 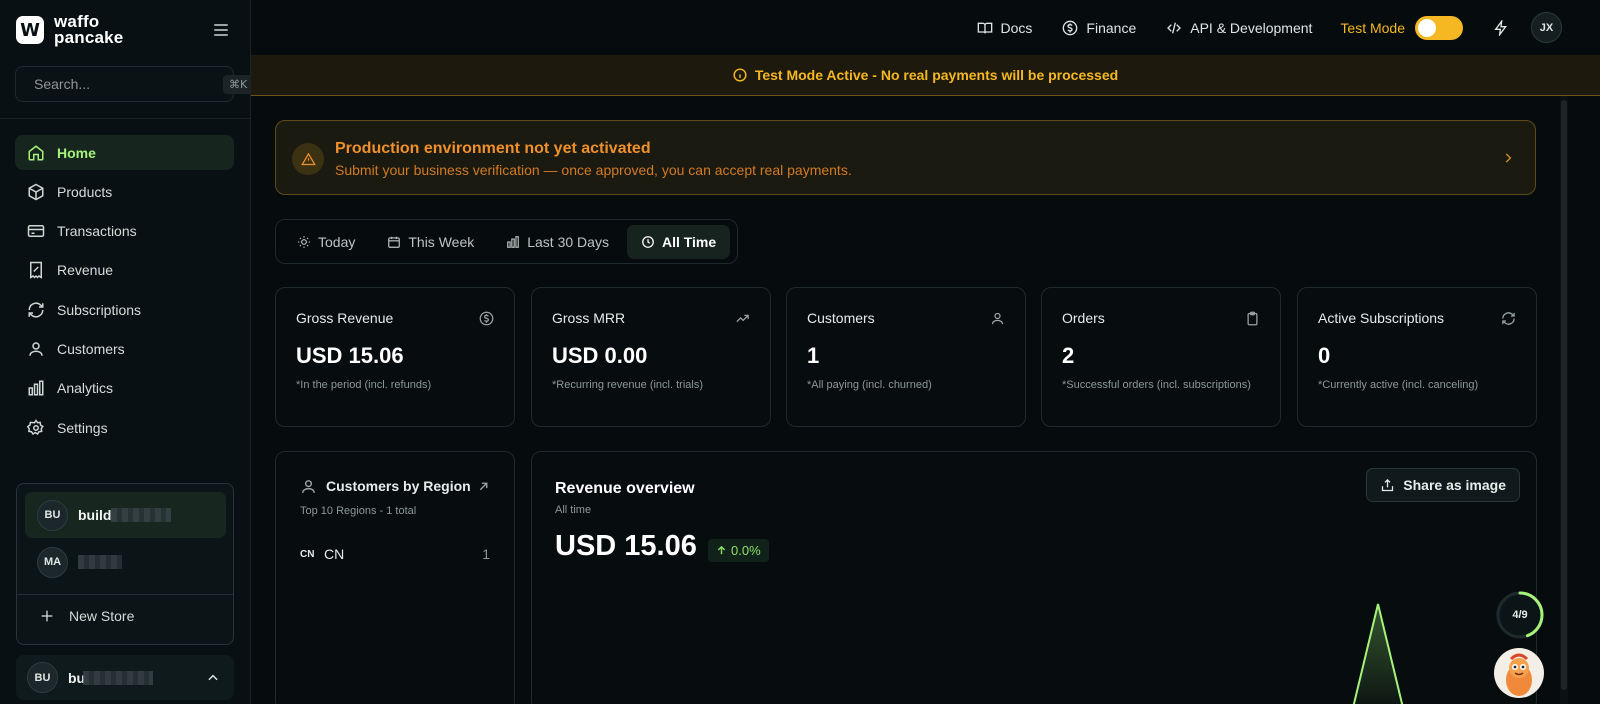 What do you see at coordinates (984, 27) in the screenshot?
I see `book-icon` at bounding box center [984, 27].